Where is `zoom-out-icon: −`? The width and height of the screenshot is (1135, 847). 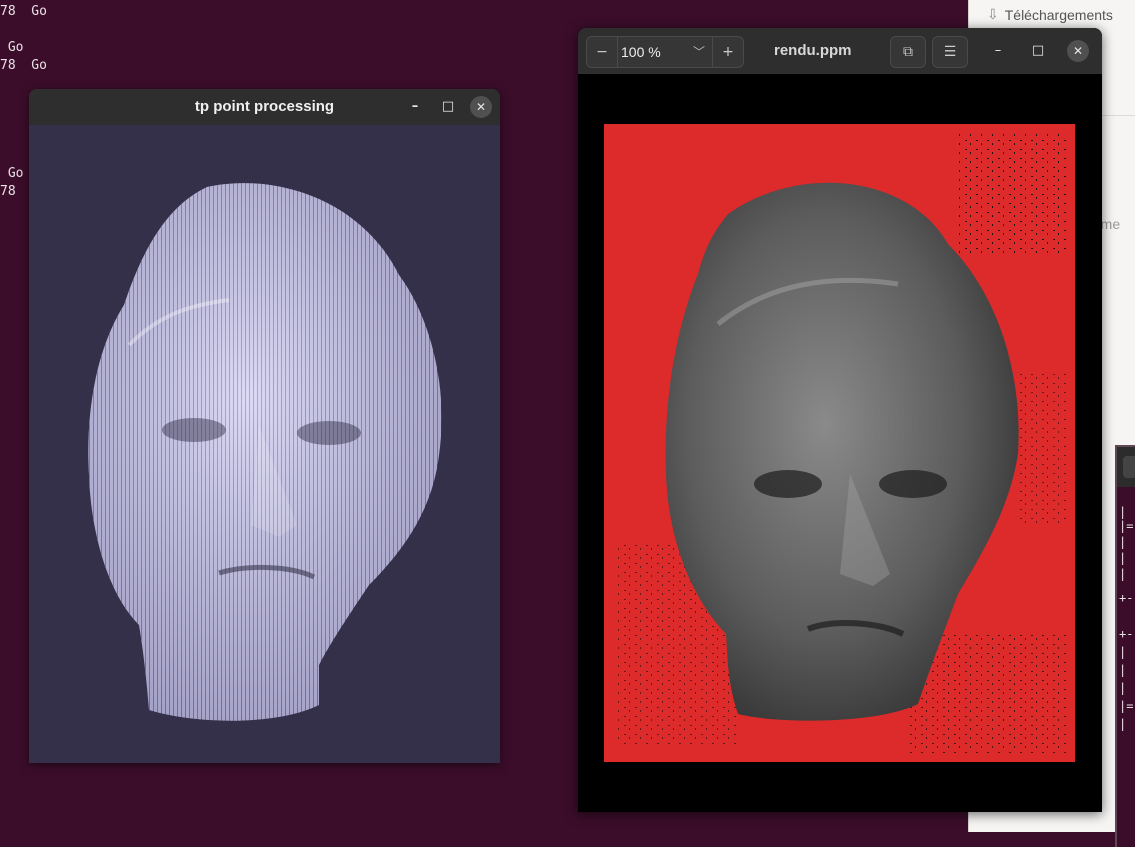
zoom-out-icon: − is located at coordinates (602, 52).